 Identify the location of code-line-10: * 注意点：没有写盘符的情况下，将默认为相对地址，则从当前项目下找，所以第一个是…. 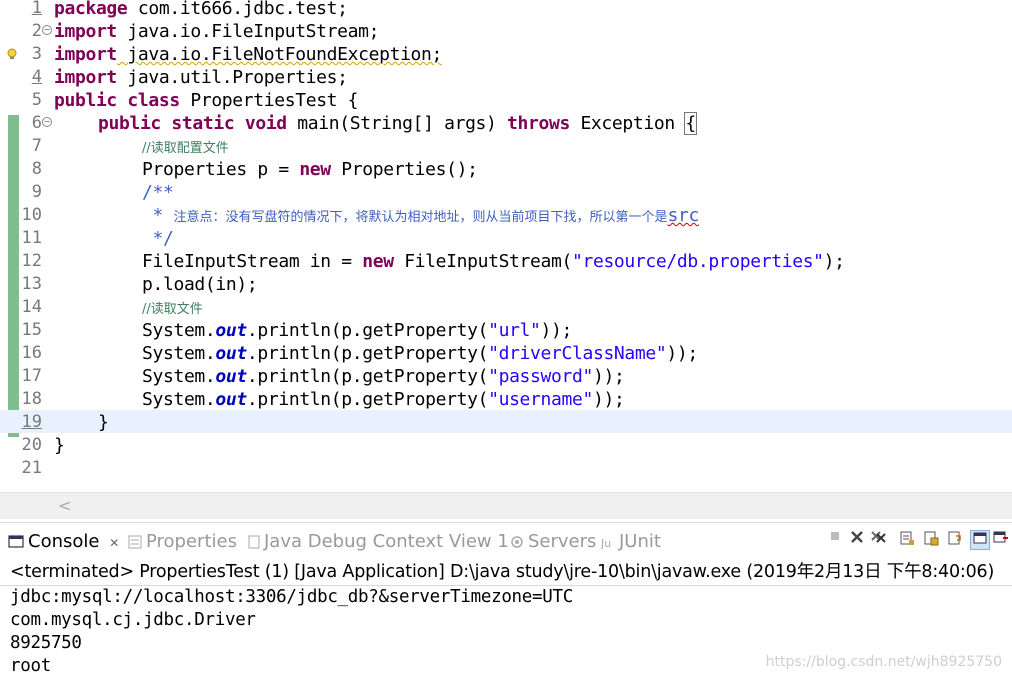
(420, 215).